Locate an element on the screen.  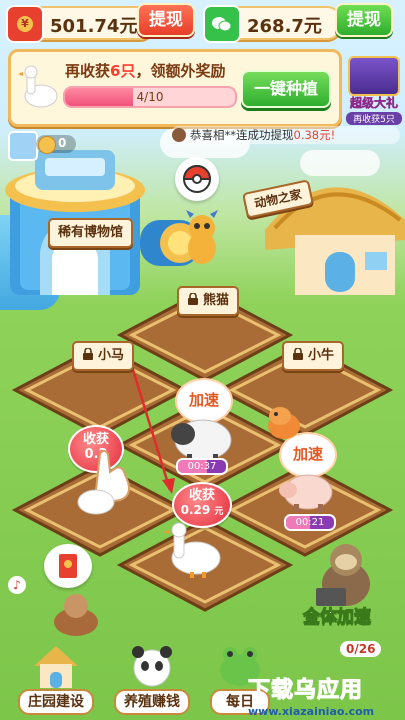
pig-timer: 00:21 is located at coordinates (310, 522).